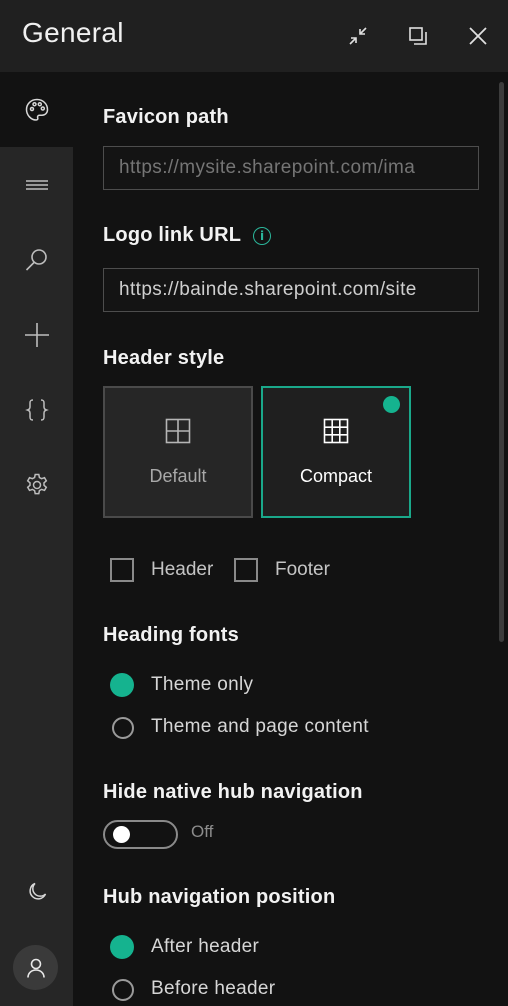 The image size is (508, 1006). What do you see at coordinates (123, 728) in the screenshot?
I see `radio-theme-and-page` at bounding box center [123, 728].